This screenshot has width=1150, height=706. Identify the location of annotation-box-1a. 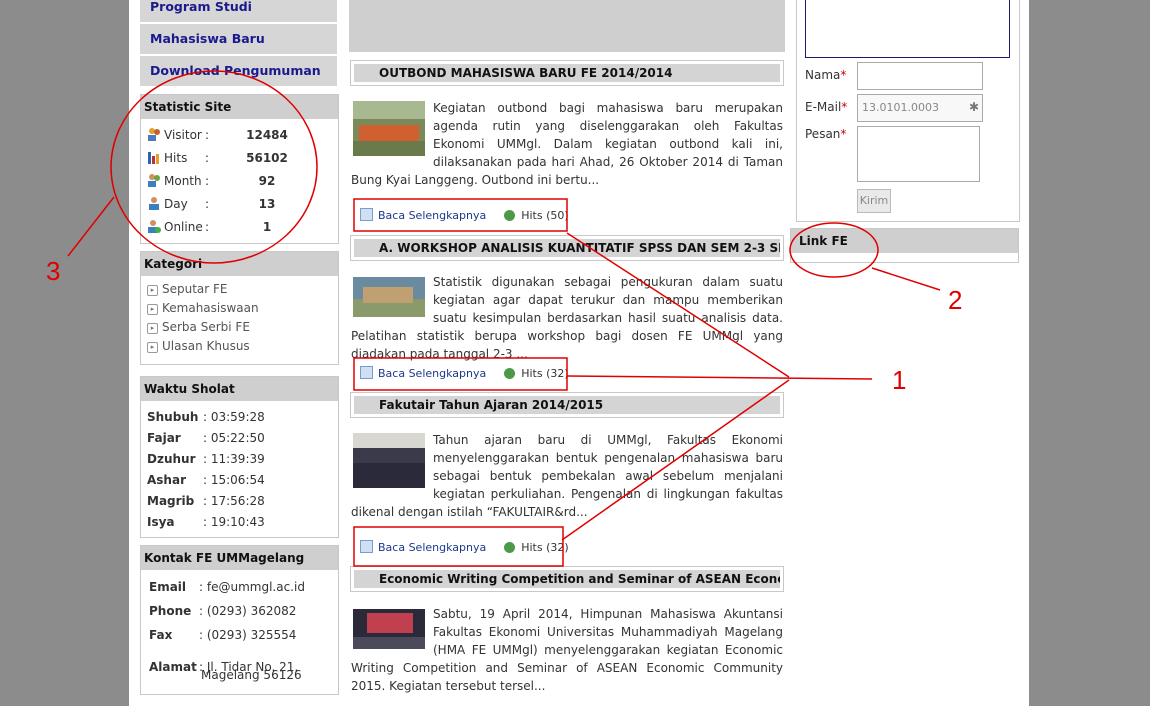
(460, 215).